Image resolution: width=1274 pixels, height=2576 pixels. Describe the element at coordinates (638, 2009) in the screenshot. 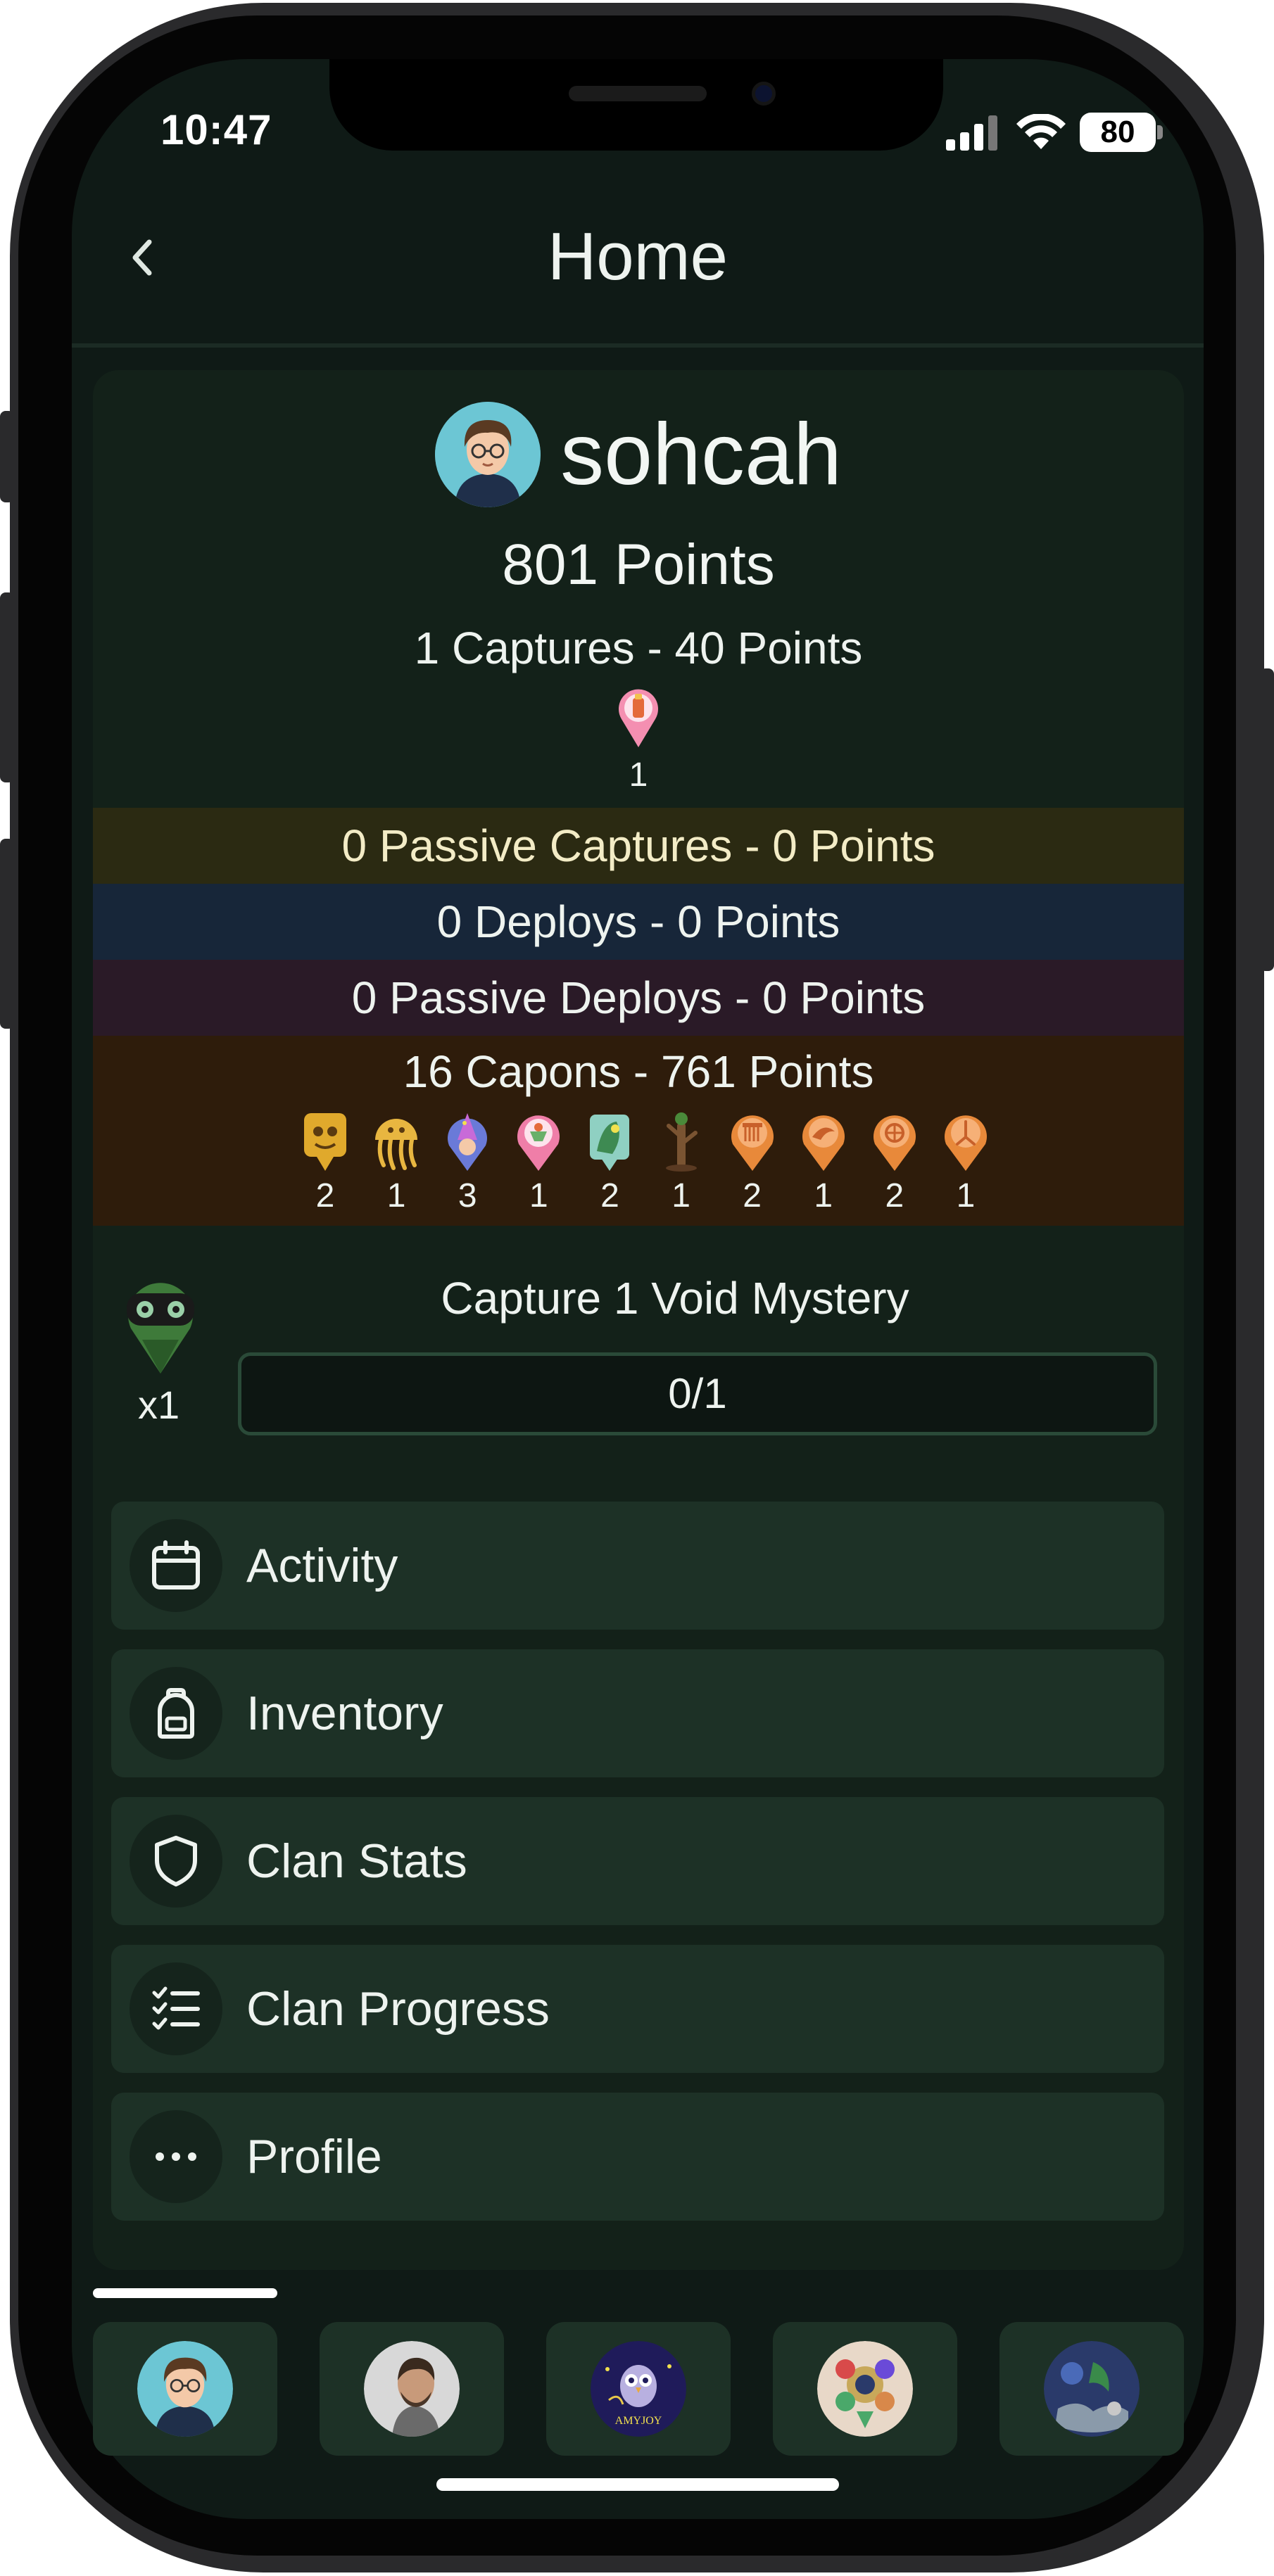

I see `menu-item-clan-progress: Clan Progress` at that location.